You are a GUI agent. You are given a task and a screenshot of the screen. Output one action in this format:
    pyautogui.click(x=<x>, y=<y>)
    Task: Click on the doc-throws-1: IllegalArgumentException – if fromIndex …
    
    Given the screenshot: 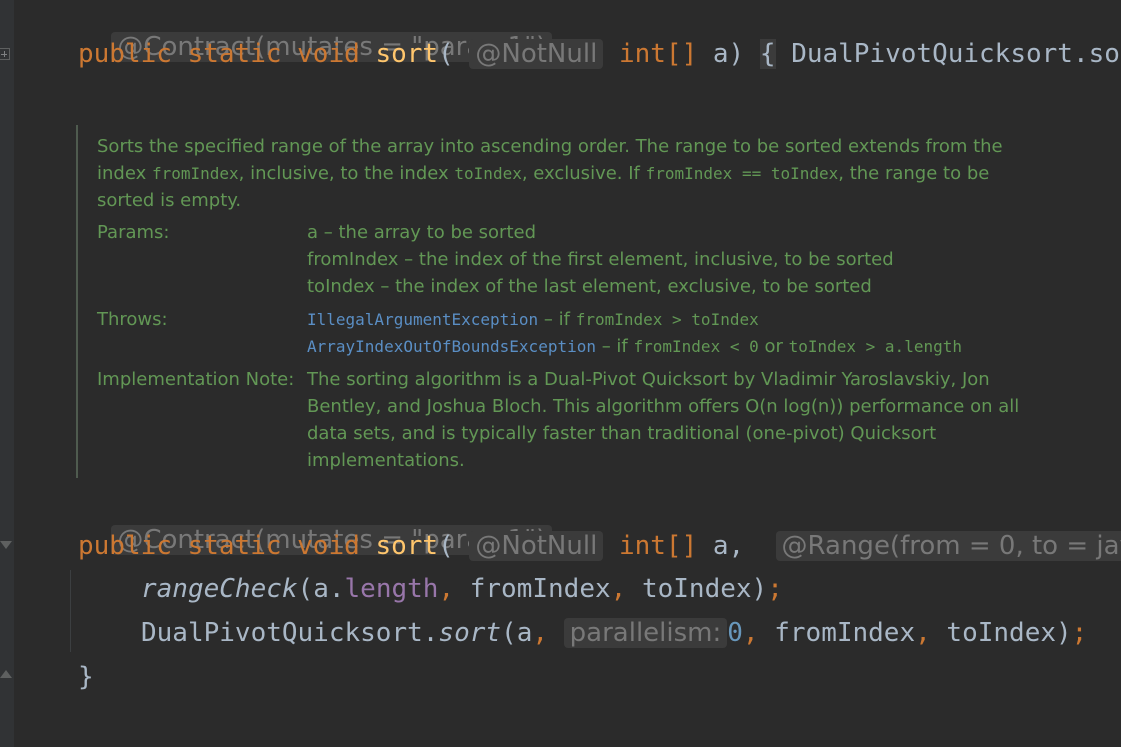 What is the action you would take?
    pyautogui.click(x=533, y=319)
    